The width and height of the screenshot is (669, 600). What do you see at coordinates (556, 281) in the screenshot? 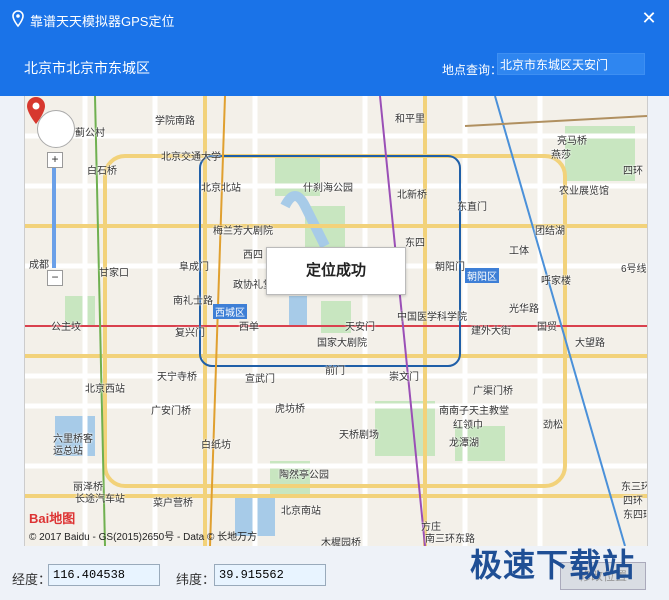
I see `map-label: 呼家楼` at bounding box center [556, 281].